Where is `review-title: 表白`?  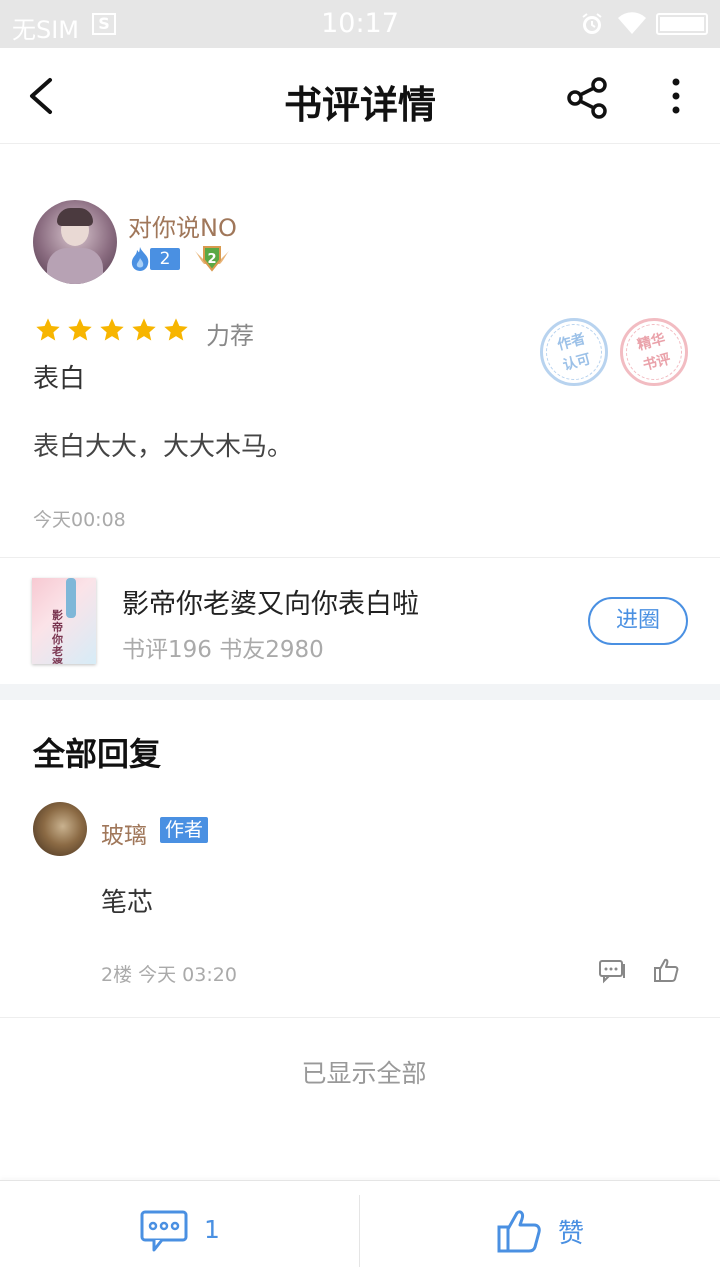
review-title: 表白 is located at coordinates (59, 379).